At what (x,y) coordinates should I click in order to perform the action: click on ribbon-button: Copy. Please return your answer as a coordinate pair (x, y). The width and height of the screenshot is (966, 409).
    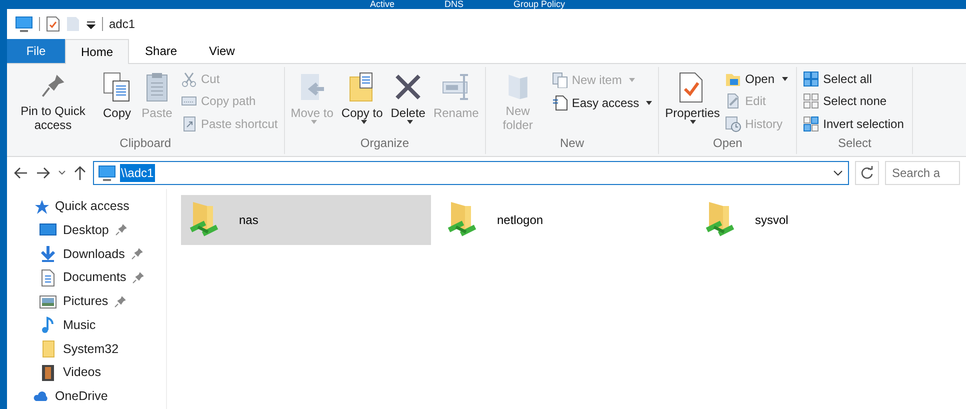
    Looking at the image, I should click on (117, 101).